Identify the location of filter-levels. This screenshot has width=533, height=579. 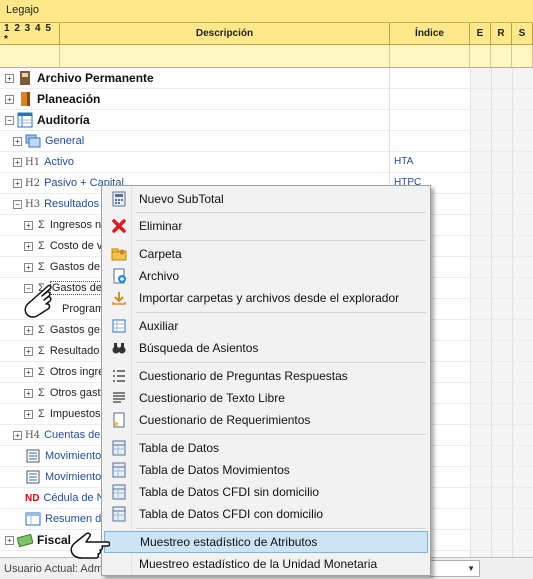
(30, 56).